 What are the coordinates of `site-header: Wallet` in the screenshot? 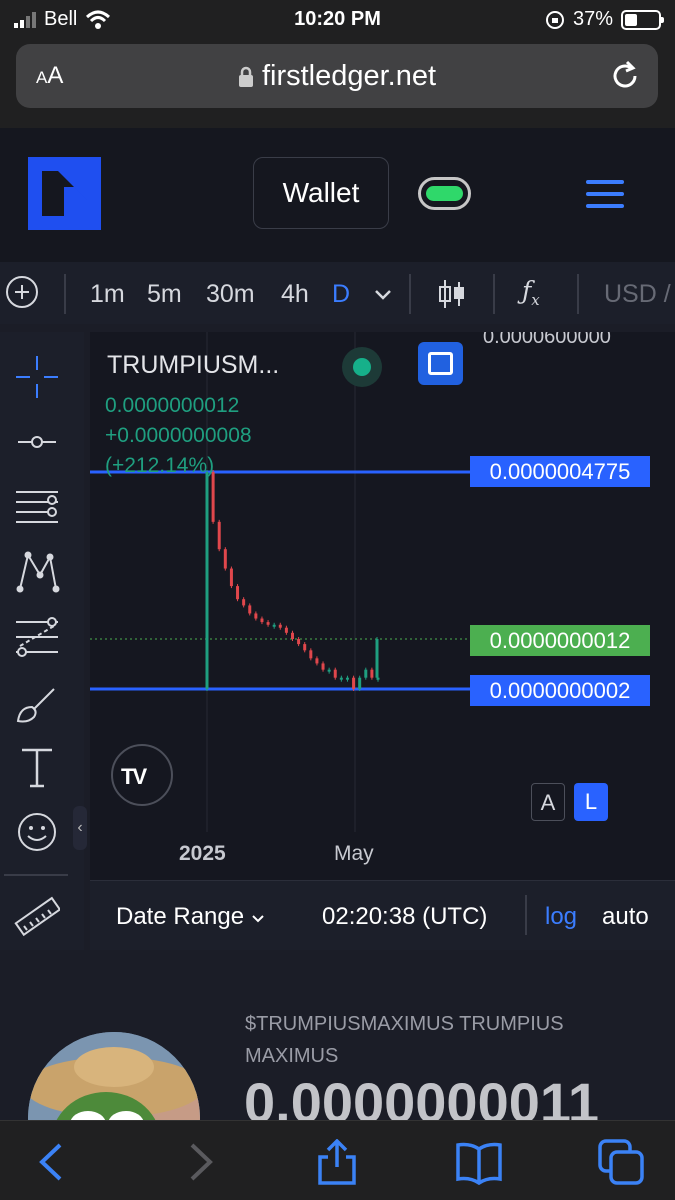 It's located at (337, 195).